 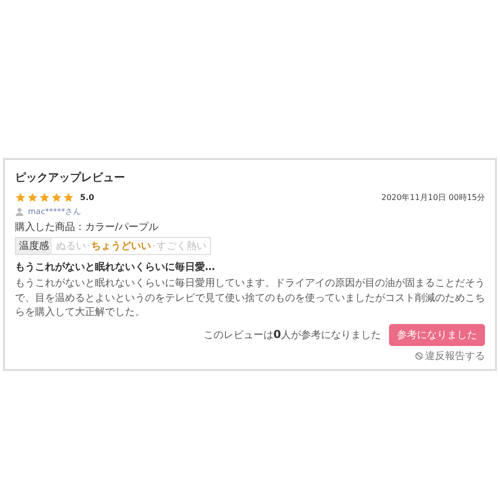 What do you see at coordinates (70, 177) in the screenshot?
I see `section-title: ピックアップレビュー` at bounding box center [70, 177].